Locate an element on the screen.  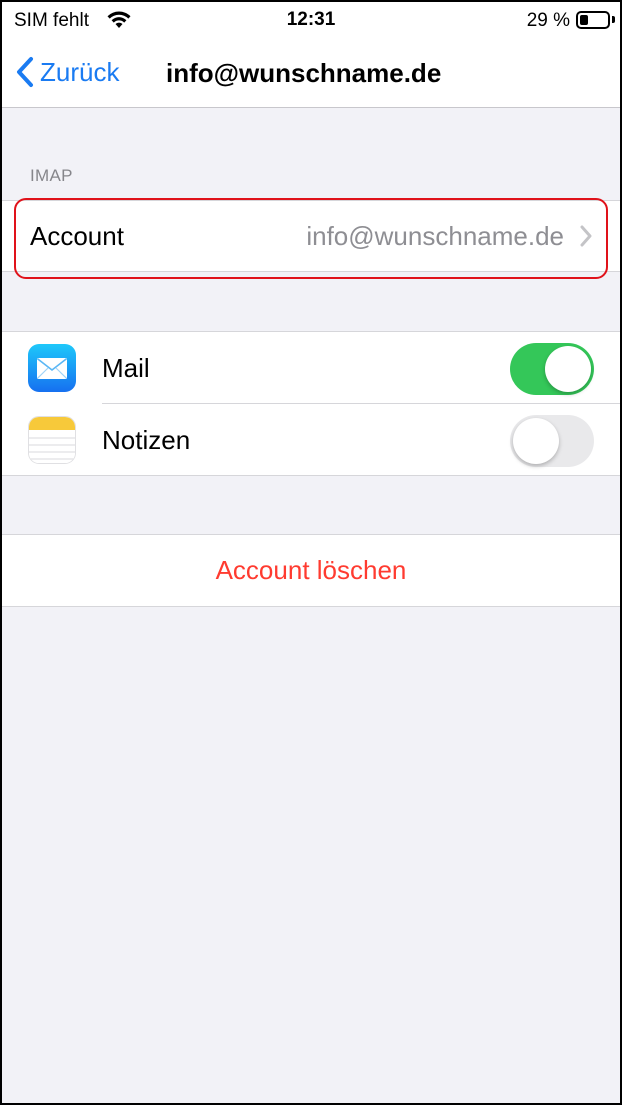
mail-label: Mail is located at coordinates (126, 368).